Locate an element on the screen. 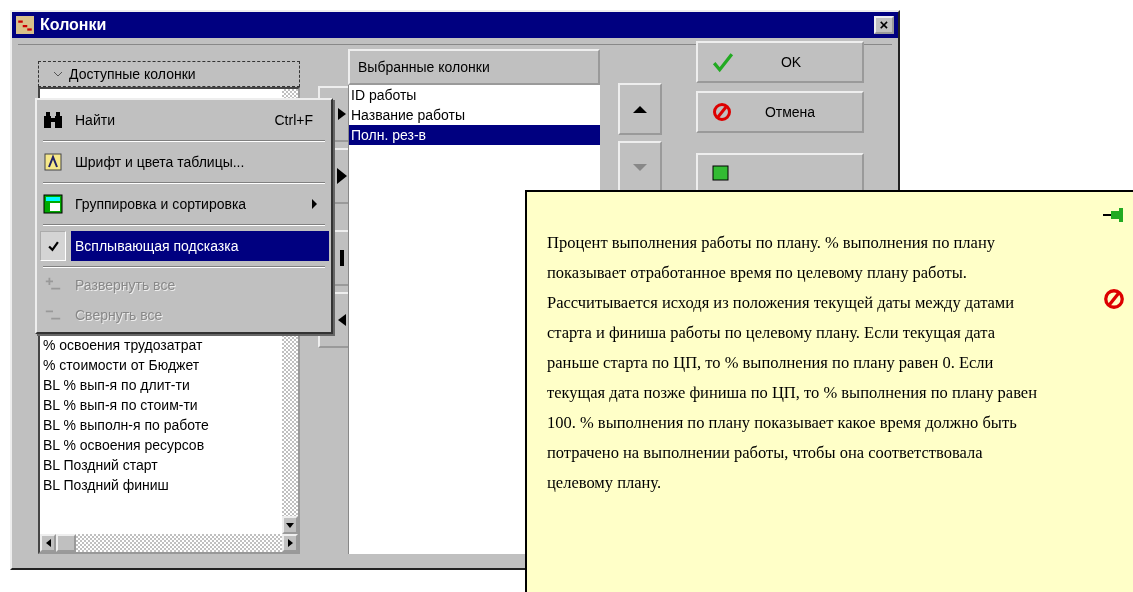 This screenshot has width=1133, height=592. column-header: Выбранные колонки is located at coordinates (474, 67).